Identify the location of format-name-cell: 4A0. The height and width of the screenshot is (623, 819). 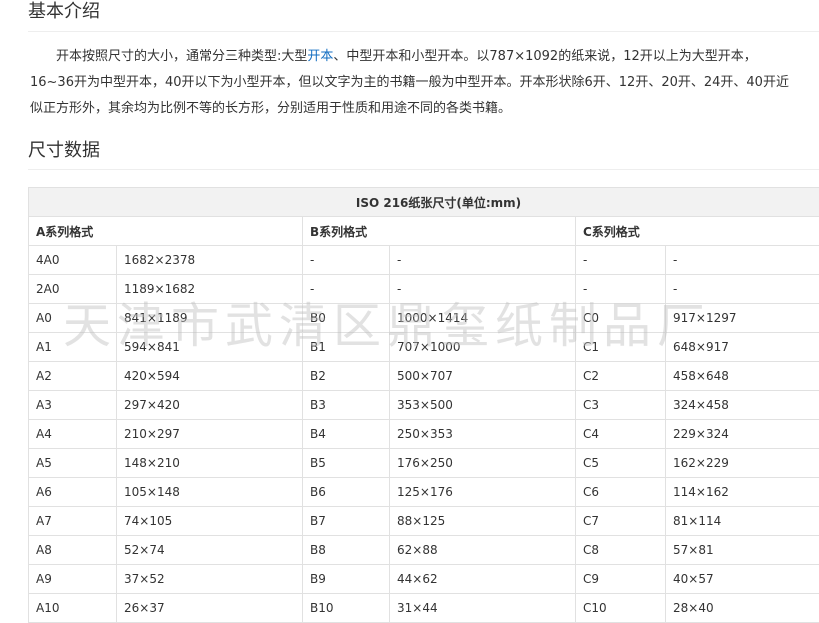
(73, 260).